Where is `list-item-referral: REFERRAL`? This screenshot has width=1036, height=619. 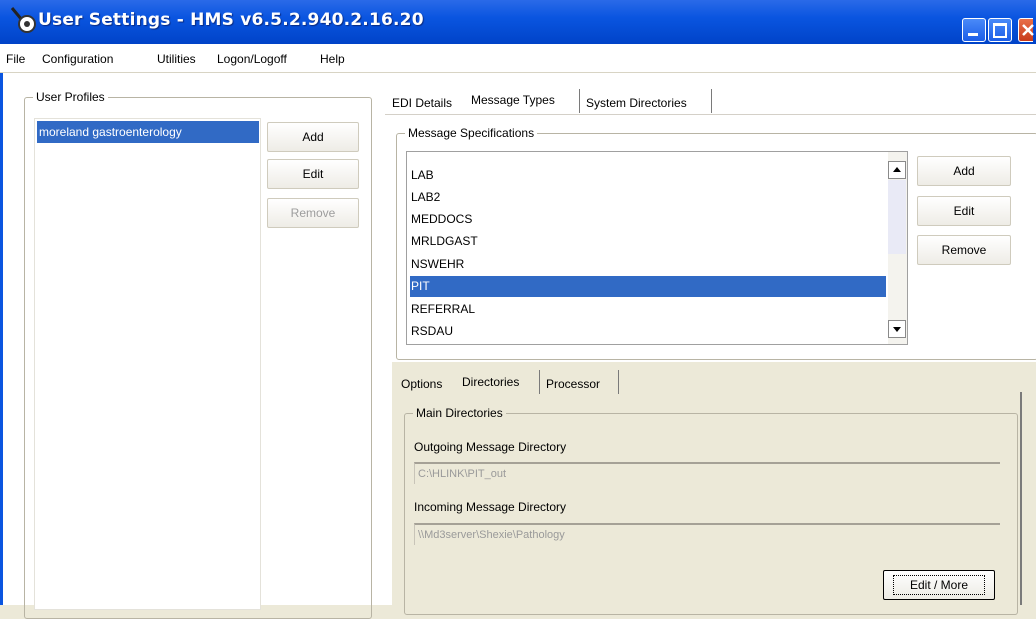
list-item-referral: REFERRAL is located at coordinates (442, 309).